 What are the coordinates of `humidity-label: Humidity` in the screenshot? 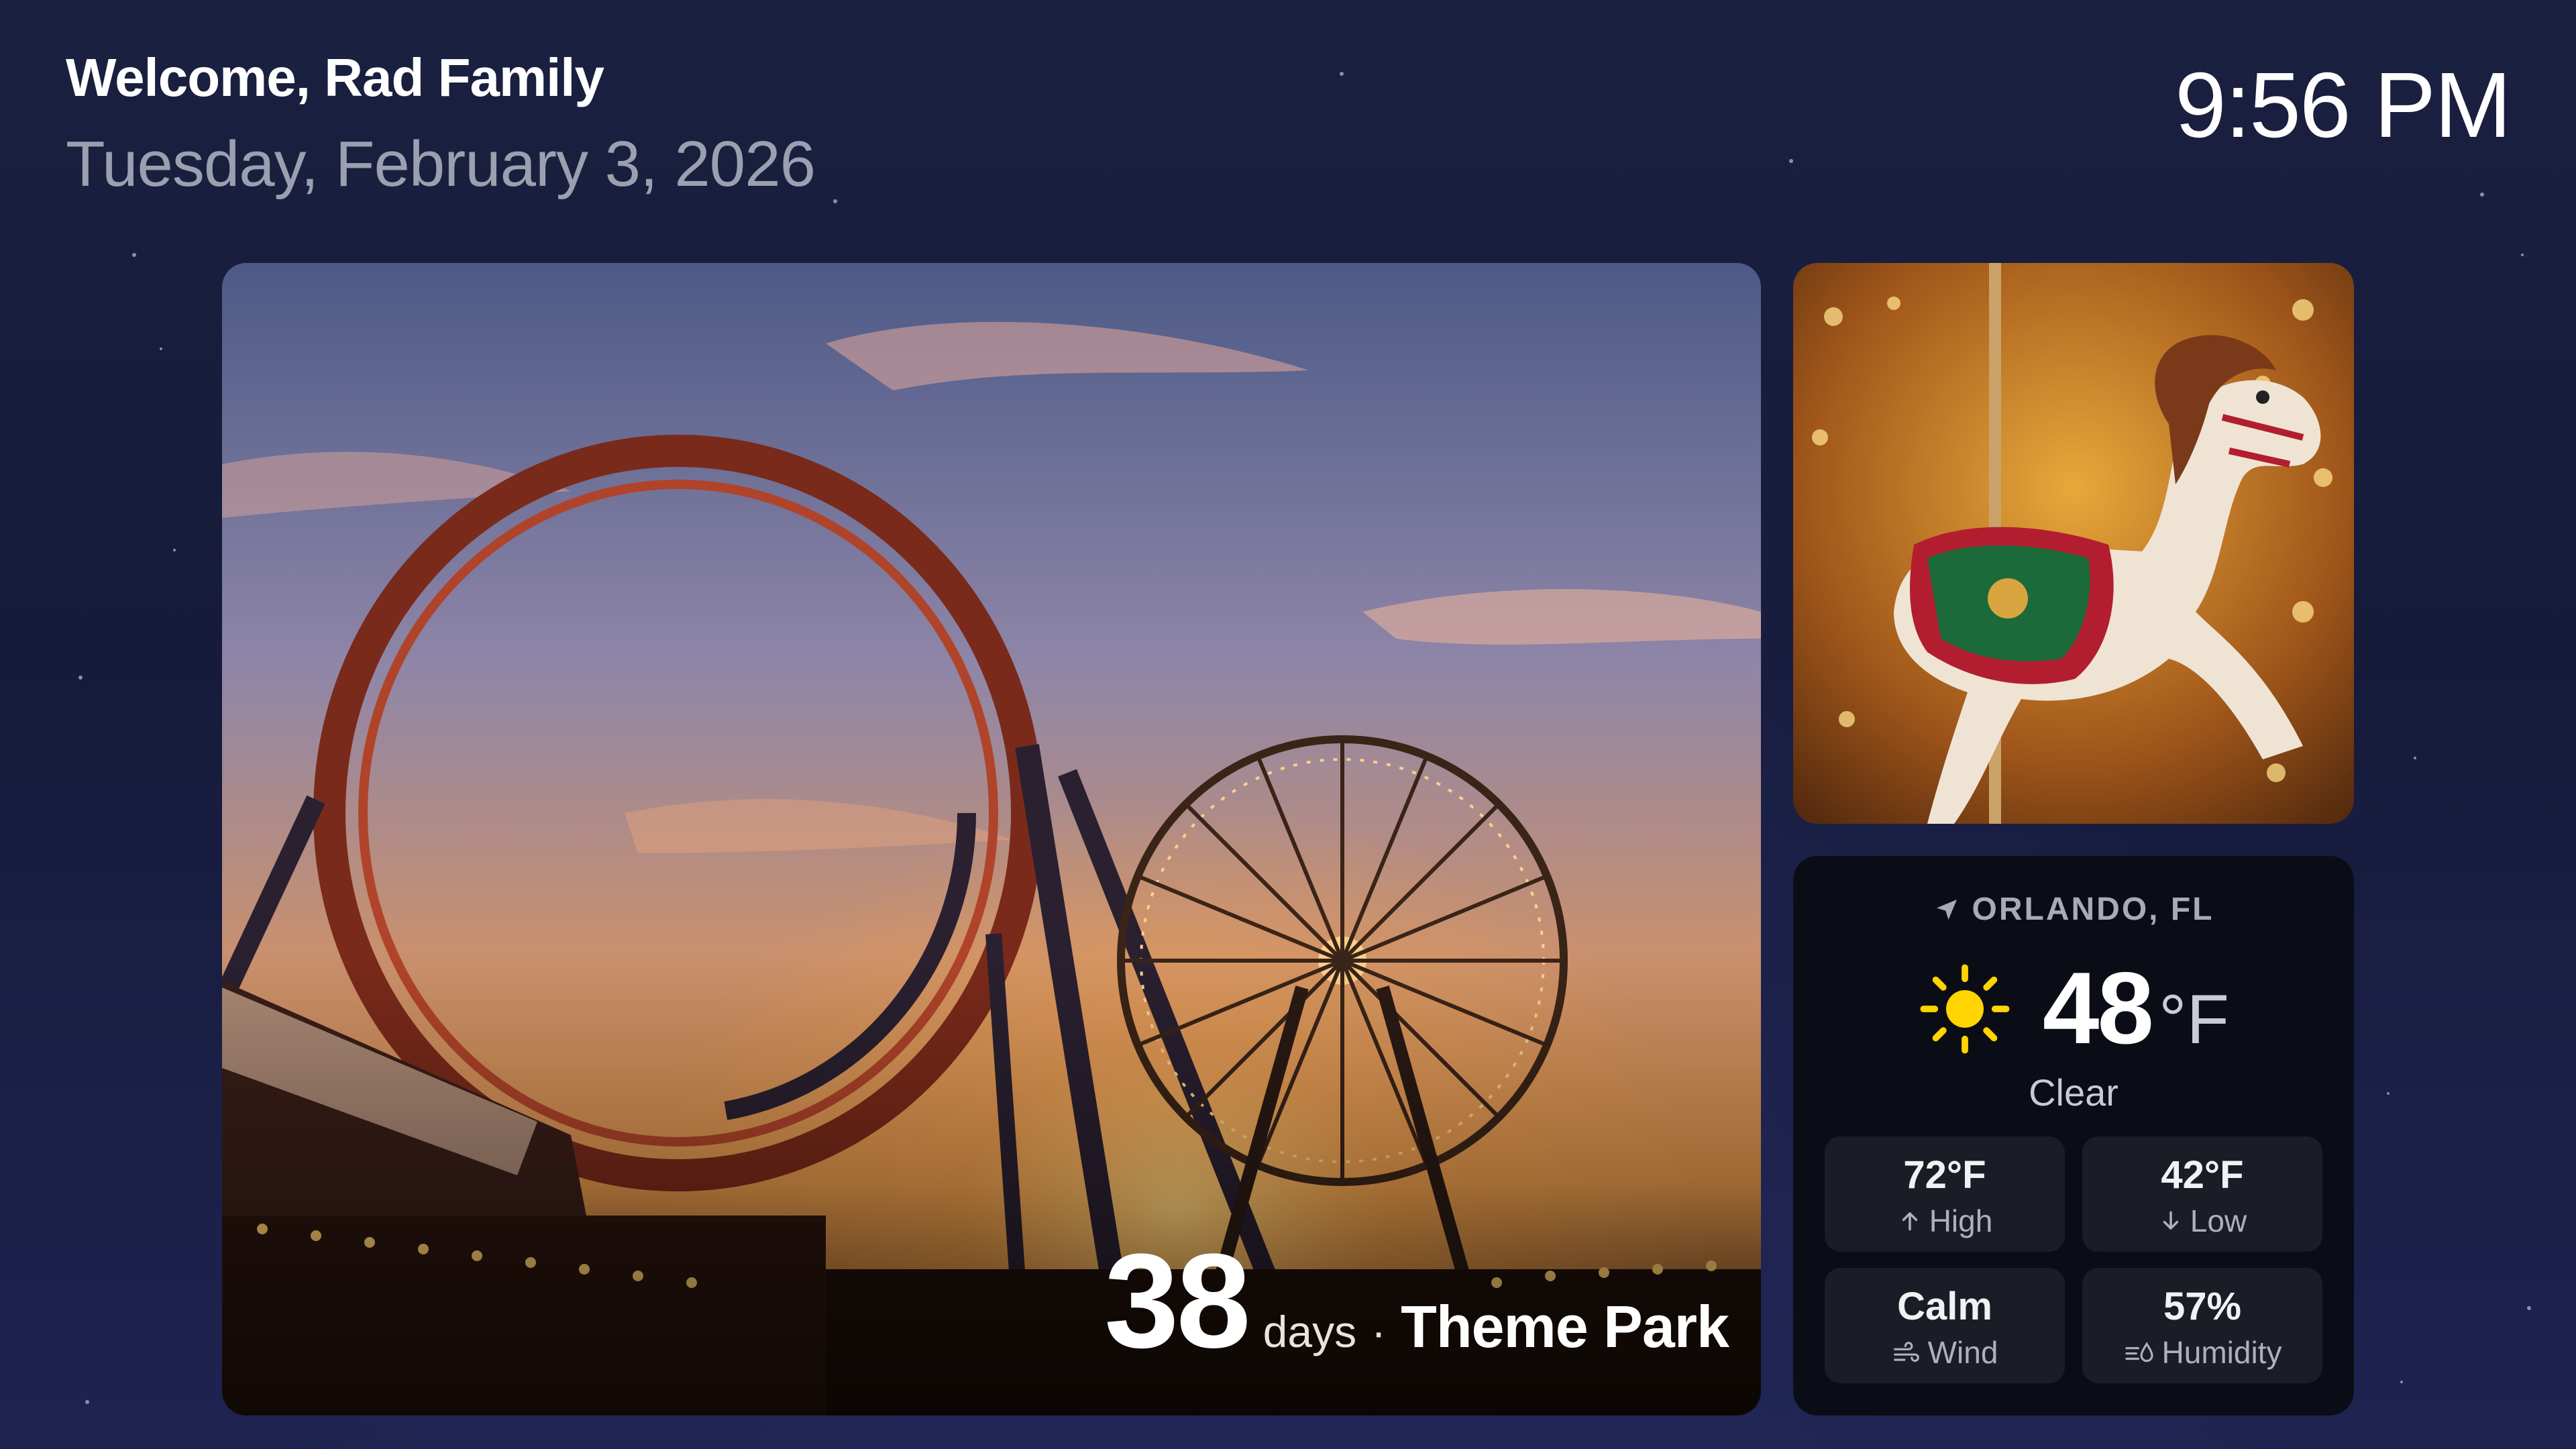 It's located at (2221, 1352).